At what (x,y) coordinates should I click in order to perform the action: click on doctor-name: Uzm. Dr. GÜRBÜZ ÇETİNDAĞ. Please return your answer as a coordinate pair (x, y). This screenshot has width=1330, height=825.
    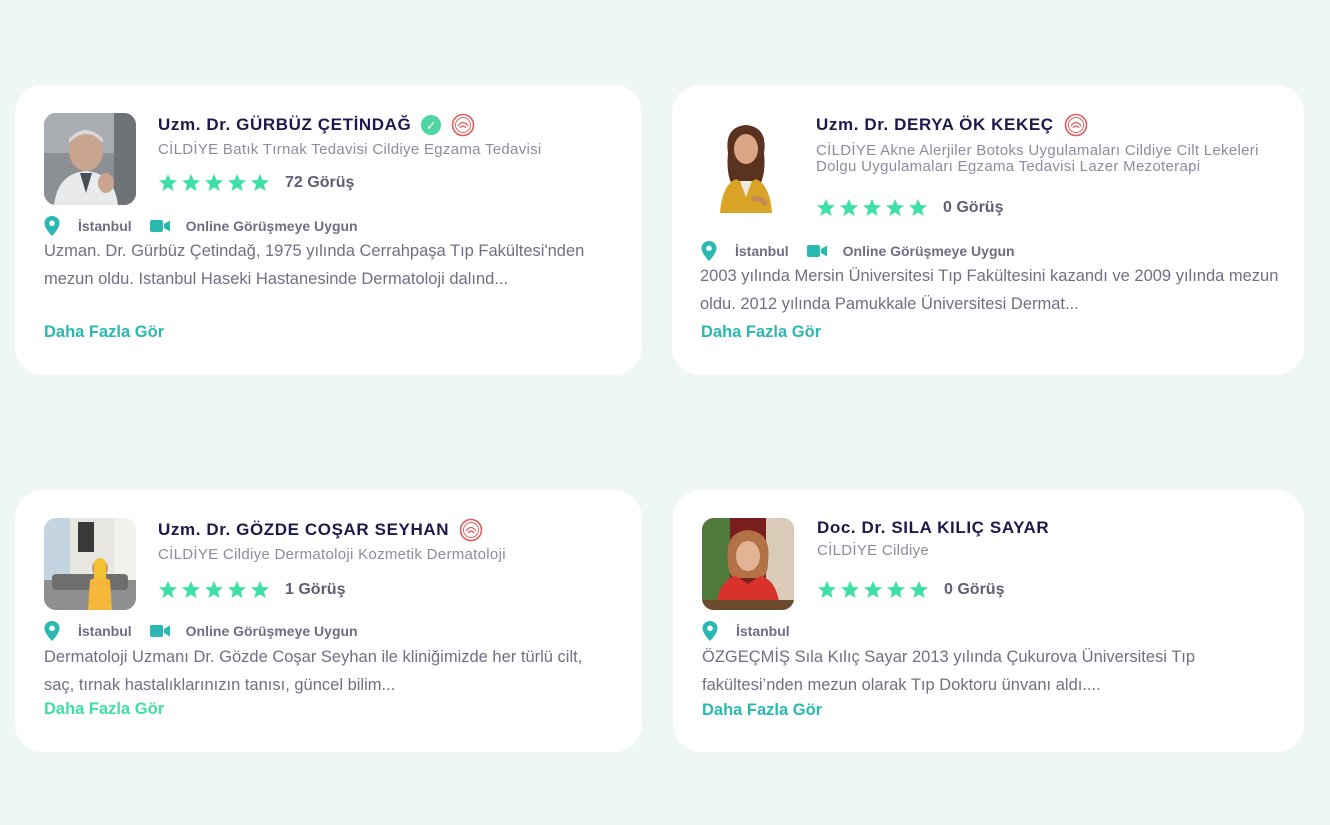
    Looking at the image, I should click on (284, 125).